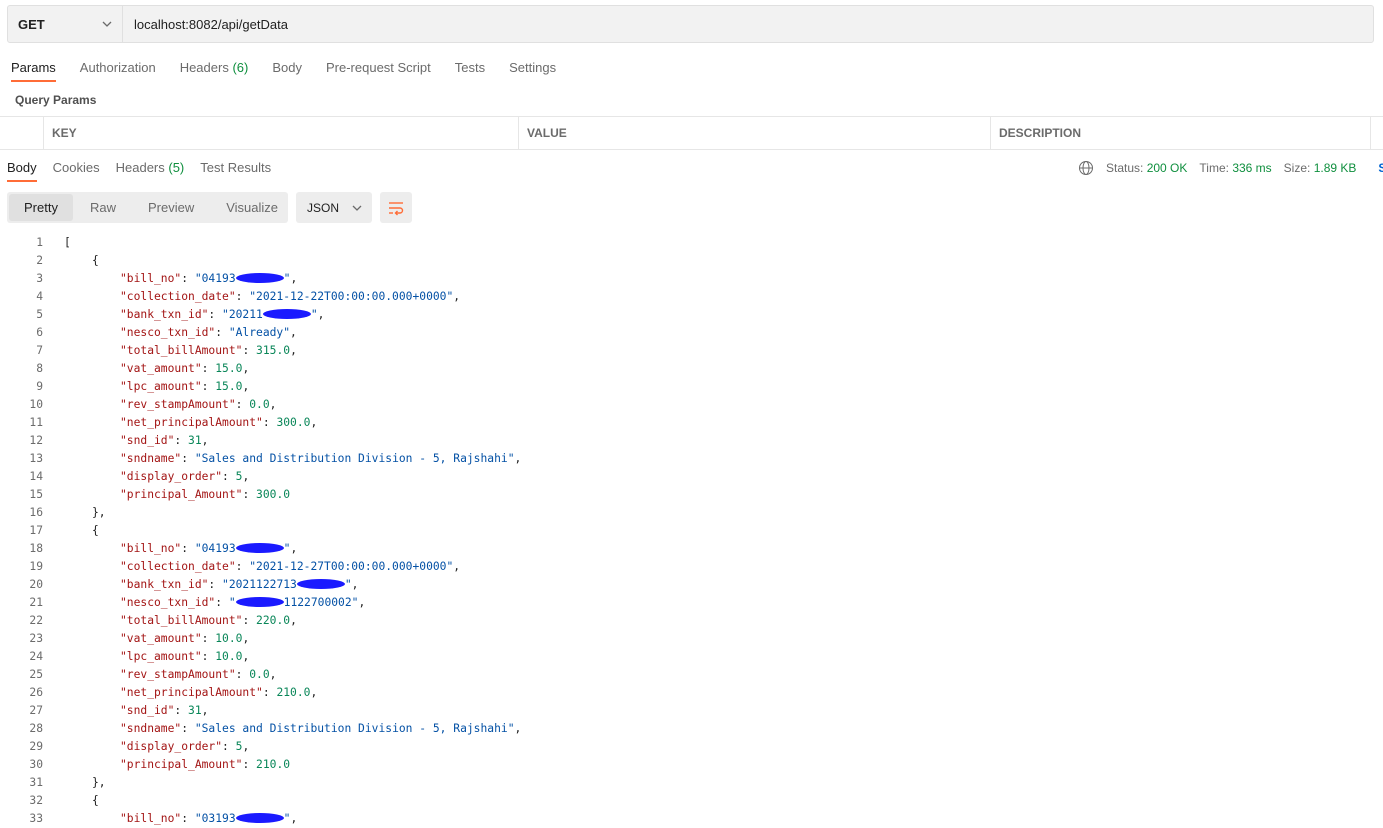 The image size is (1383, 828). I want to click on url-input: localhost:8082/api/getData, so click(211, 24).